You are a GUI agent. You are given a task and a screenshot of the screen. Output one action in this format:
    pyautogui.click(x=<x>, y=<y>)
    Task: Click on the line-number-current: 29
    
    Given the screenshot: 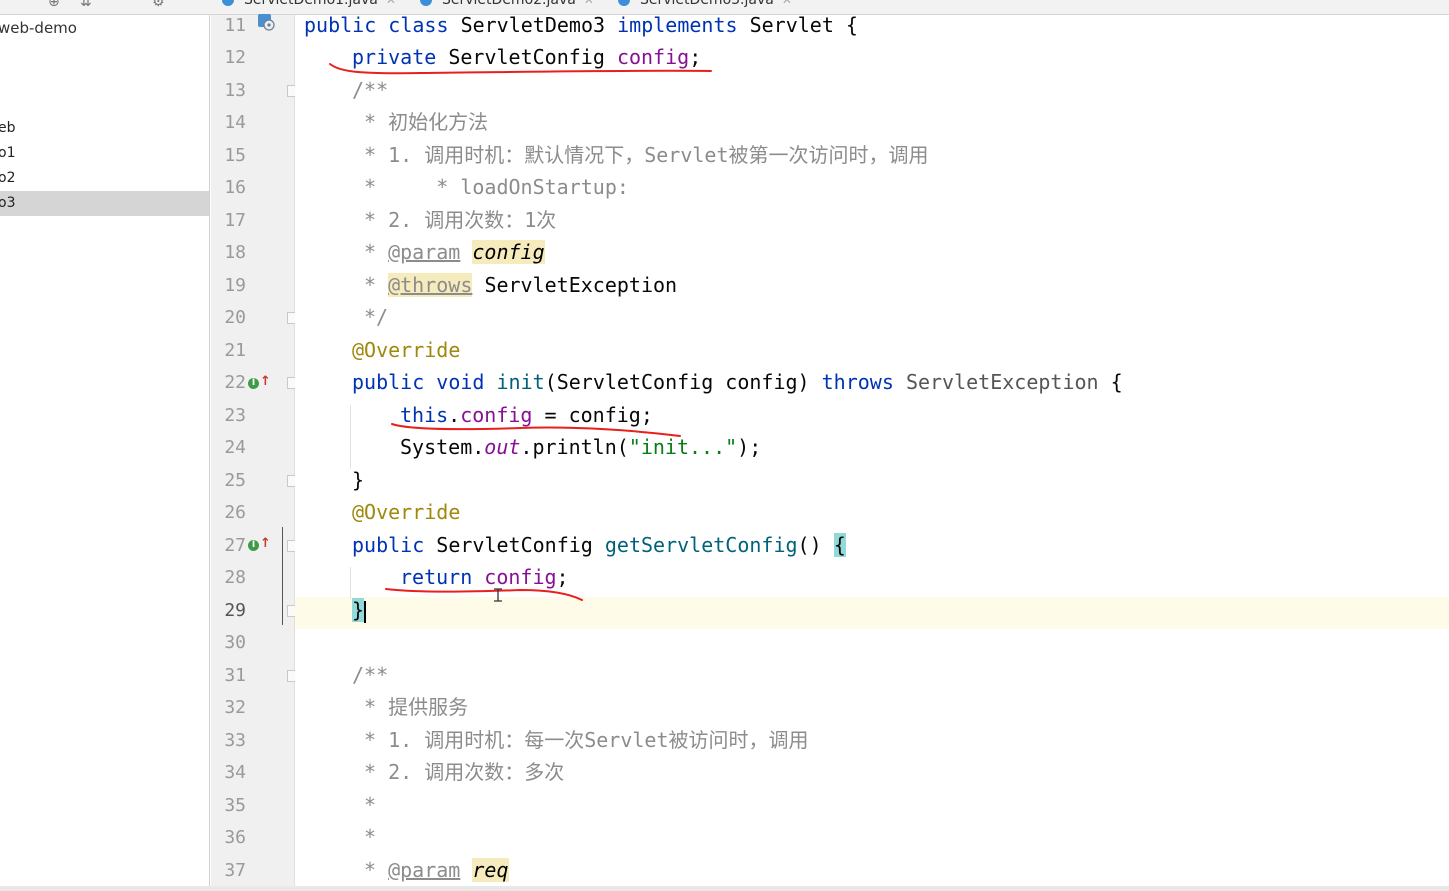 What is the action you would take?
    pyautogui.click(x=235, y=610)
    